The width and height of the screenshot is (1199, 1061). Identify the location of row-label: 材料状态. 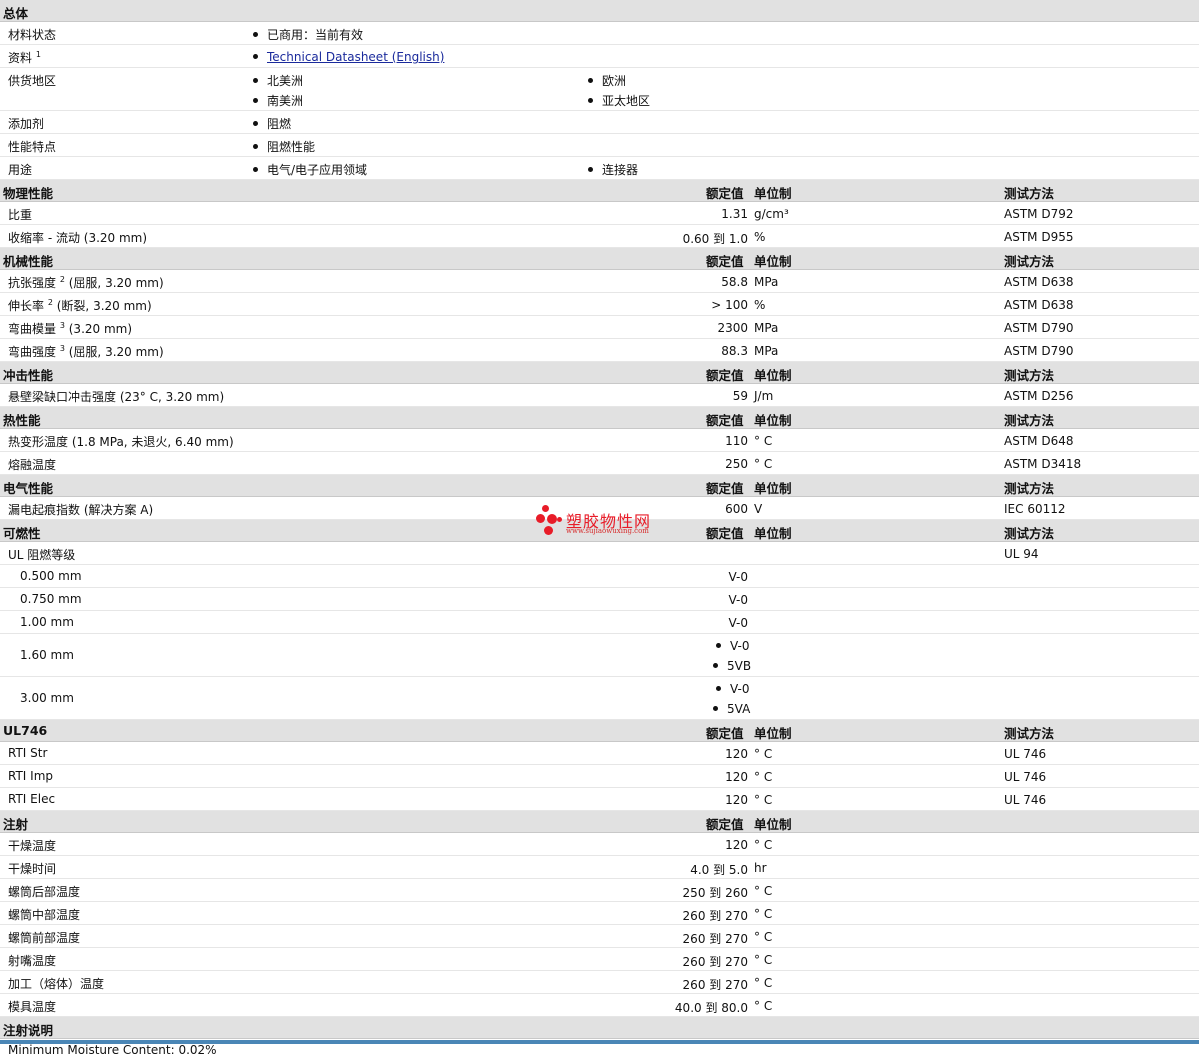
(32, 35).